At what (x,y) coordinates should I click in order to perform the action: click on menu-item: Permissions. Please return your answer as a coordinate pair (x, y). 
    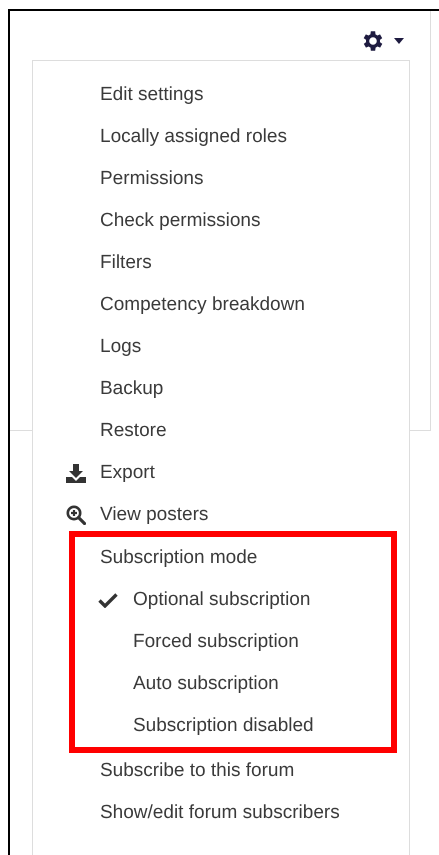
    Looking at the image, I should click on (221, 179).